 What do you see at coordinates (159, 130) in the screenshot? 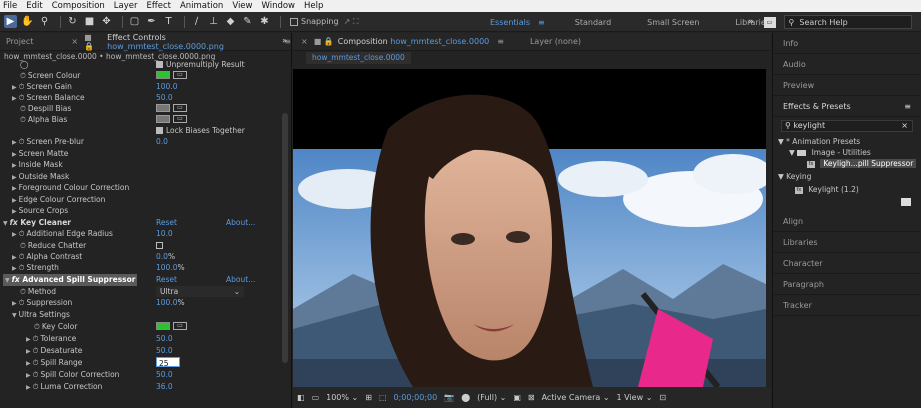
I see `lock-biases-checkbox` at bounding box center [159, 130].